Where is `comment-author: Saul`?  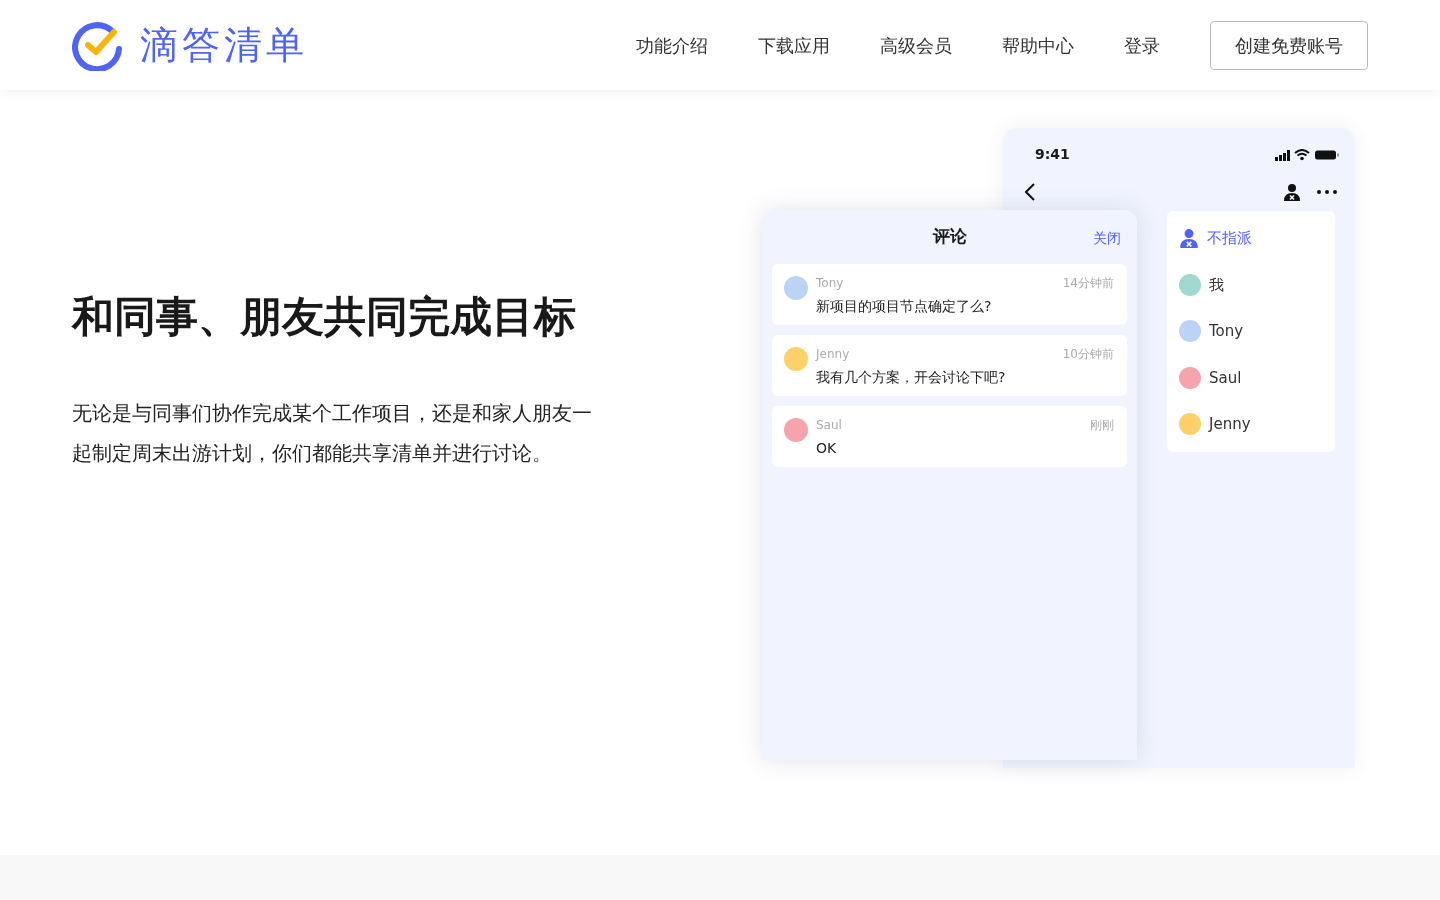 comment-author: Saul is located at coordinates (829, 425).